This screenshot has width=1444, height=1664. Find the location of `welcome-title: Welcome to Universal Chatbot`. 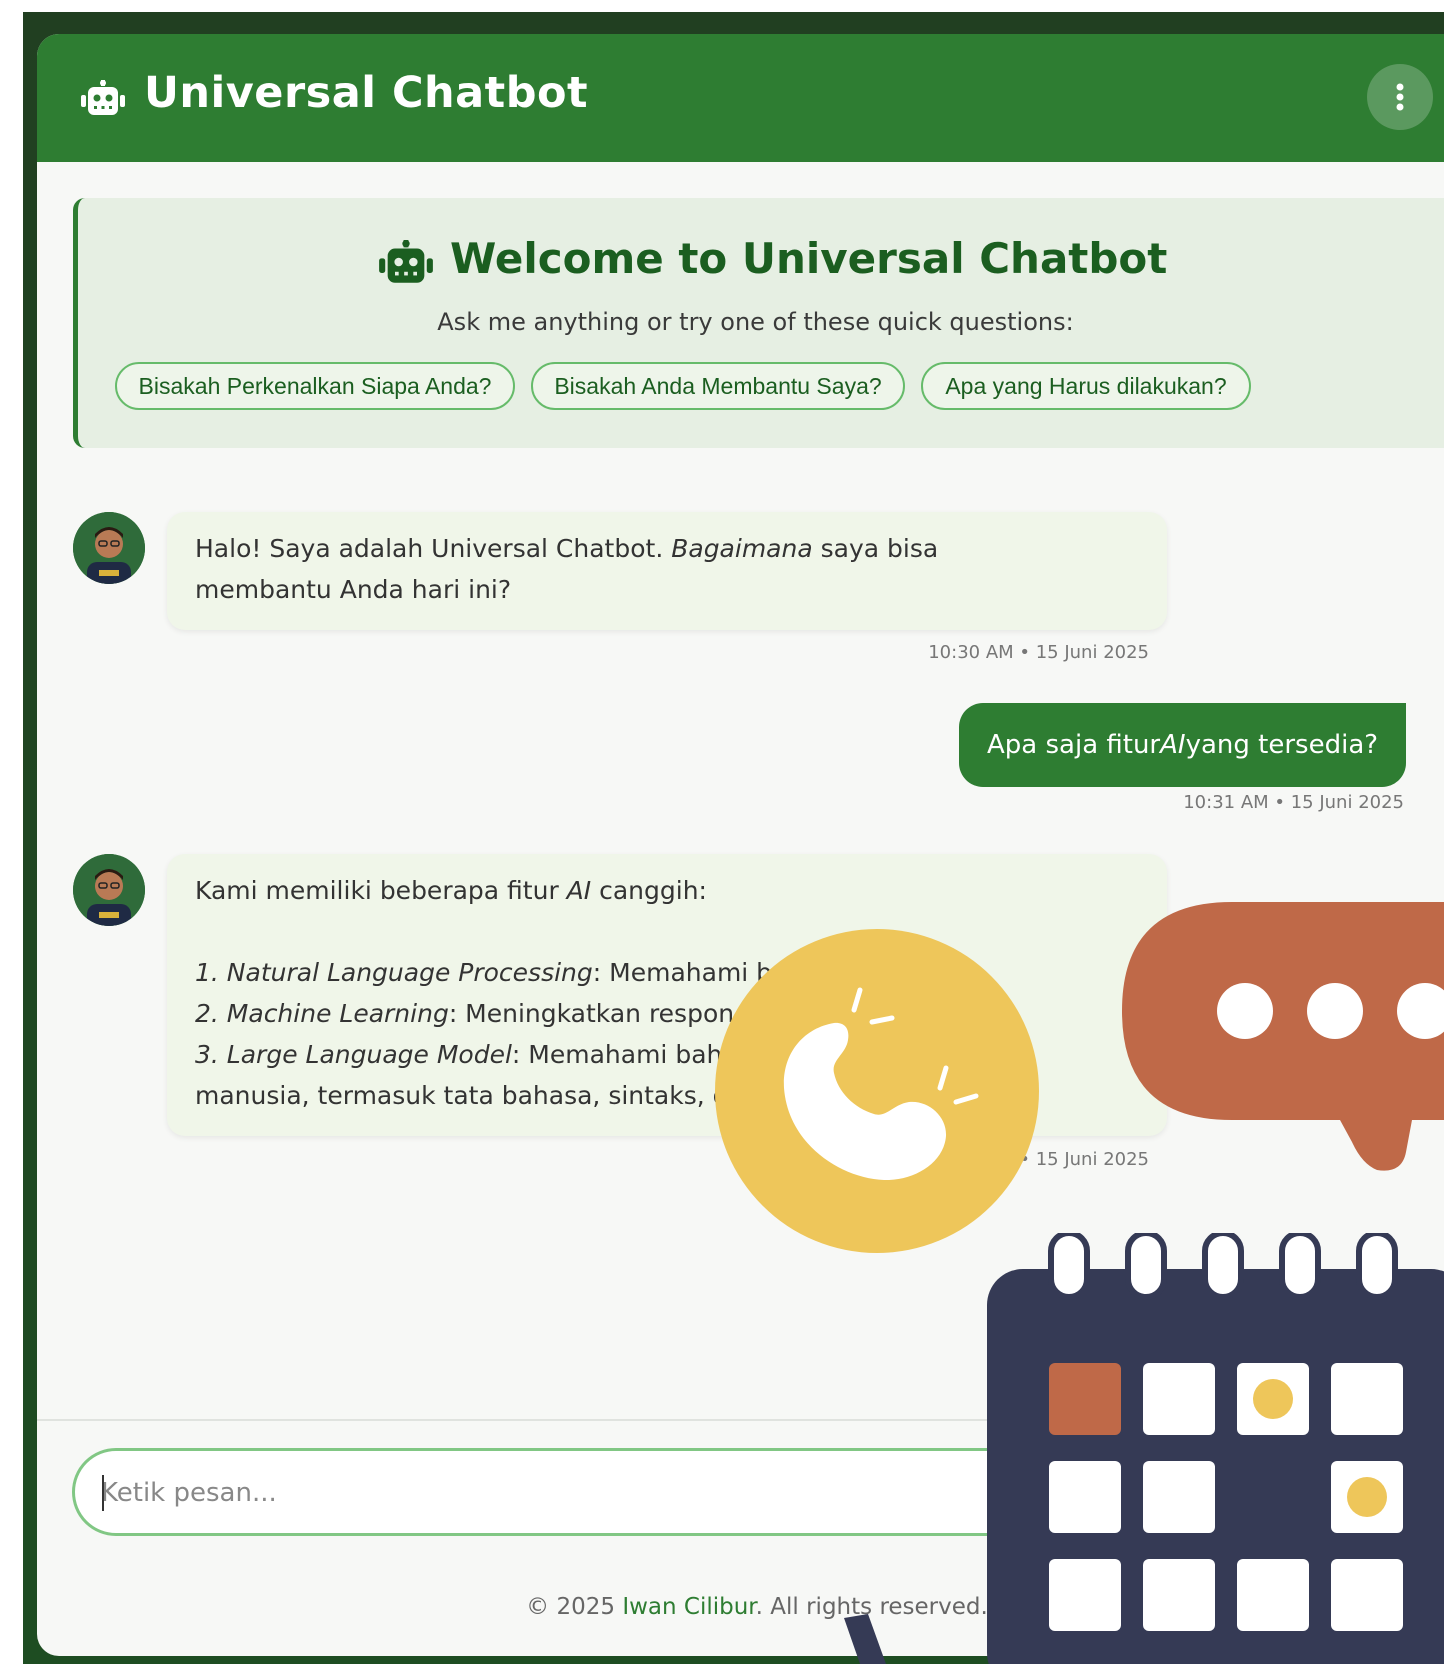

welcome-title: Welcome to Universal Chatbot is located at coordinates (809, 258).